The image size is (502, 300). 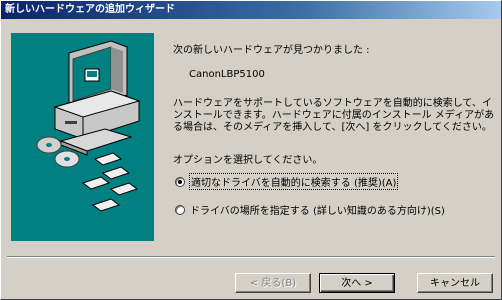 I want to click on back-button: < 戻る(B), so click(x=273, y=283).